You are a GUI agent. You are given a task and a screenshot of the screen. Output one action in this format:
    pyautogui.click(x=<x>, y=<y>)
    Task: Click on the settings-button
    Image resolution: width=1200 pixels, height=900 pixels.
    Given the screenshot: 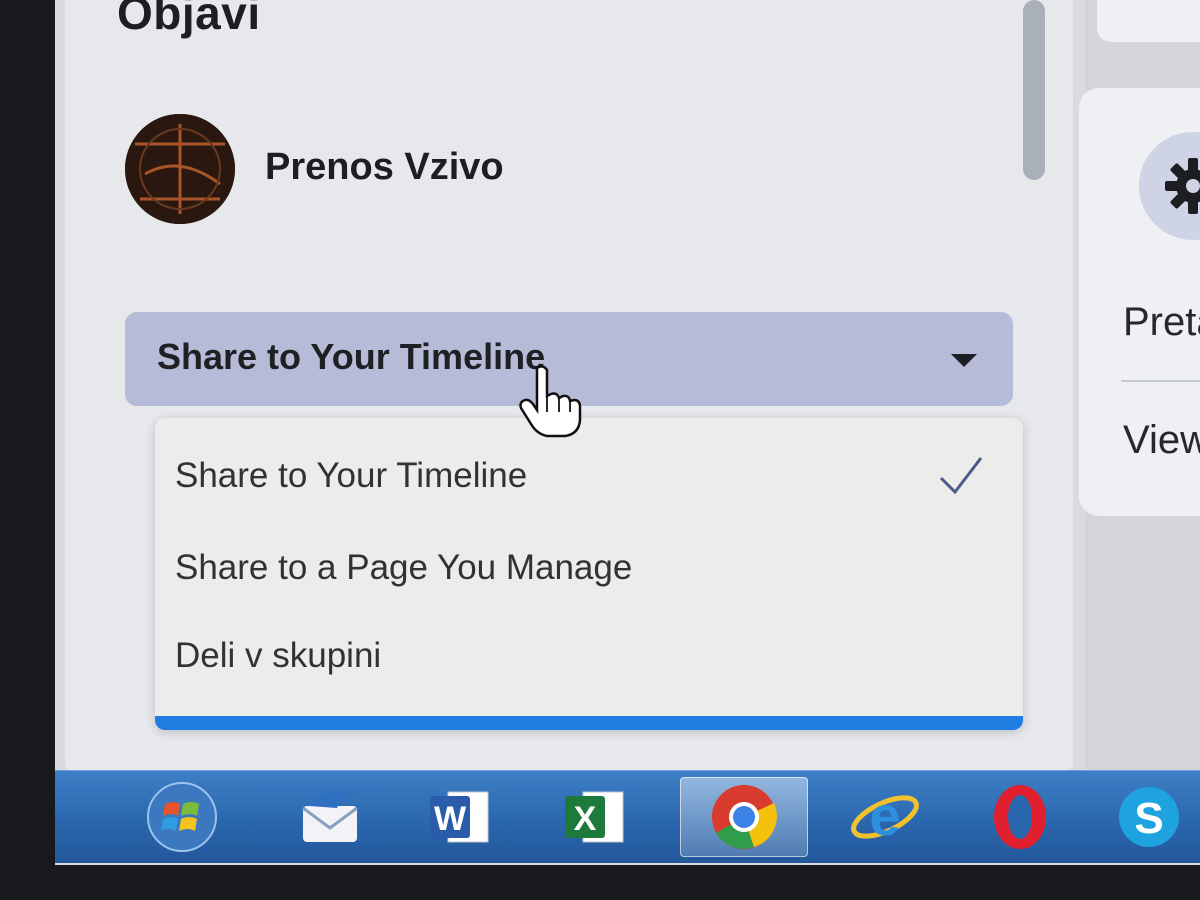 What is the action you would take?
    pyautogui.click(x=1169, y=186)
    